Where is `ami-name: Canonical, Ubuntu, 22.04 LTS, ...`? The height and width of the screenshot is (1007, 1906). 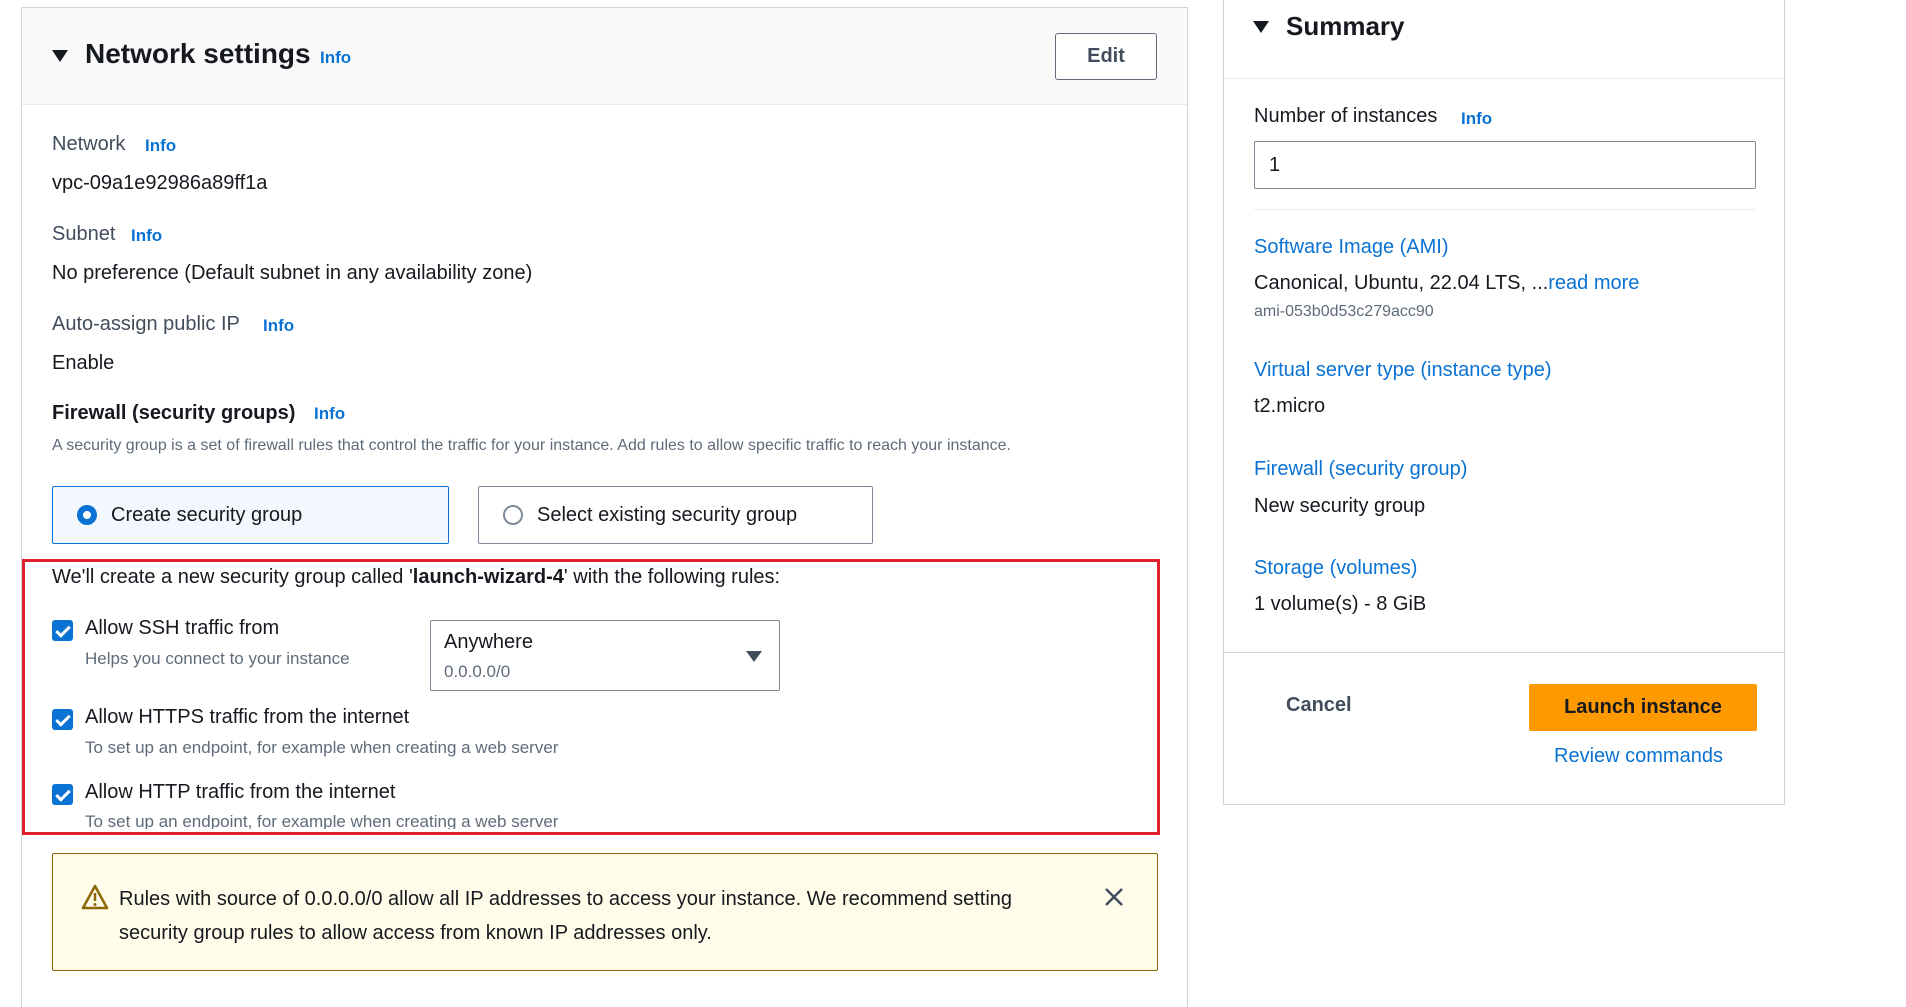 ami-name: Canonical, Ubuntu, 22.04 LTS, ... is located at coordinates (1401, 283).